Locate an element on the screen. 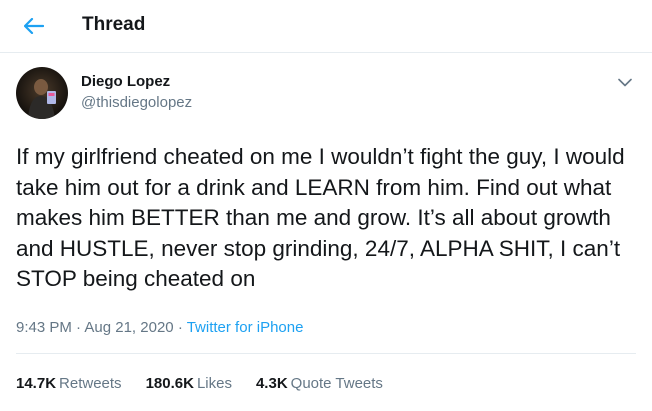  author-handle: @thisdiegolopez is located at coordinates (137, 102).